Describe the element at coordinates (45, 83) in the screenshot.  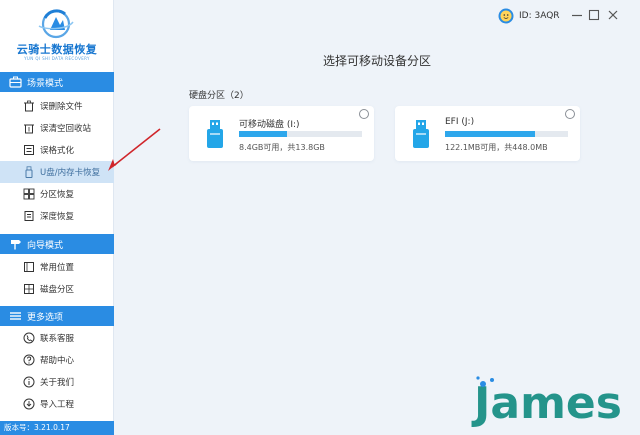
I see `section-title: 场景模式` at that location.